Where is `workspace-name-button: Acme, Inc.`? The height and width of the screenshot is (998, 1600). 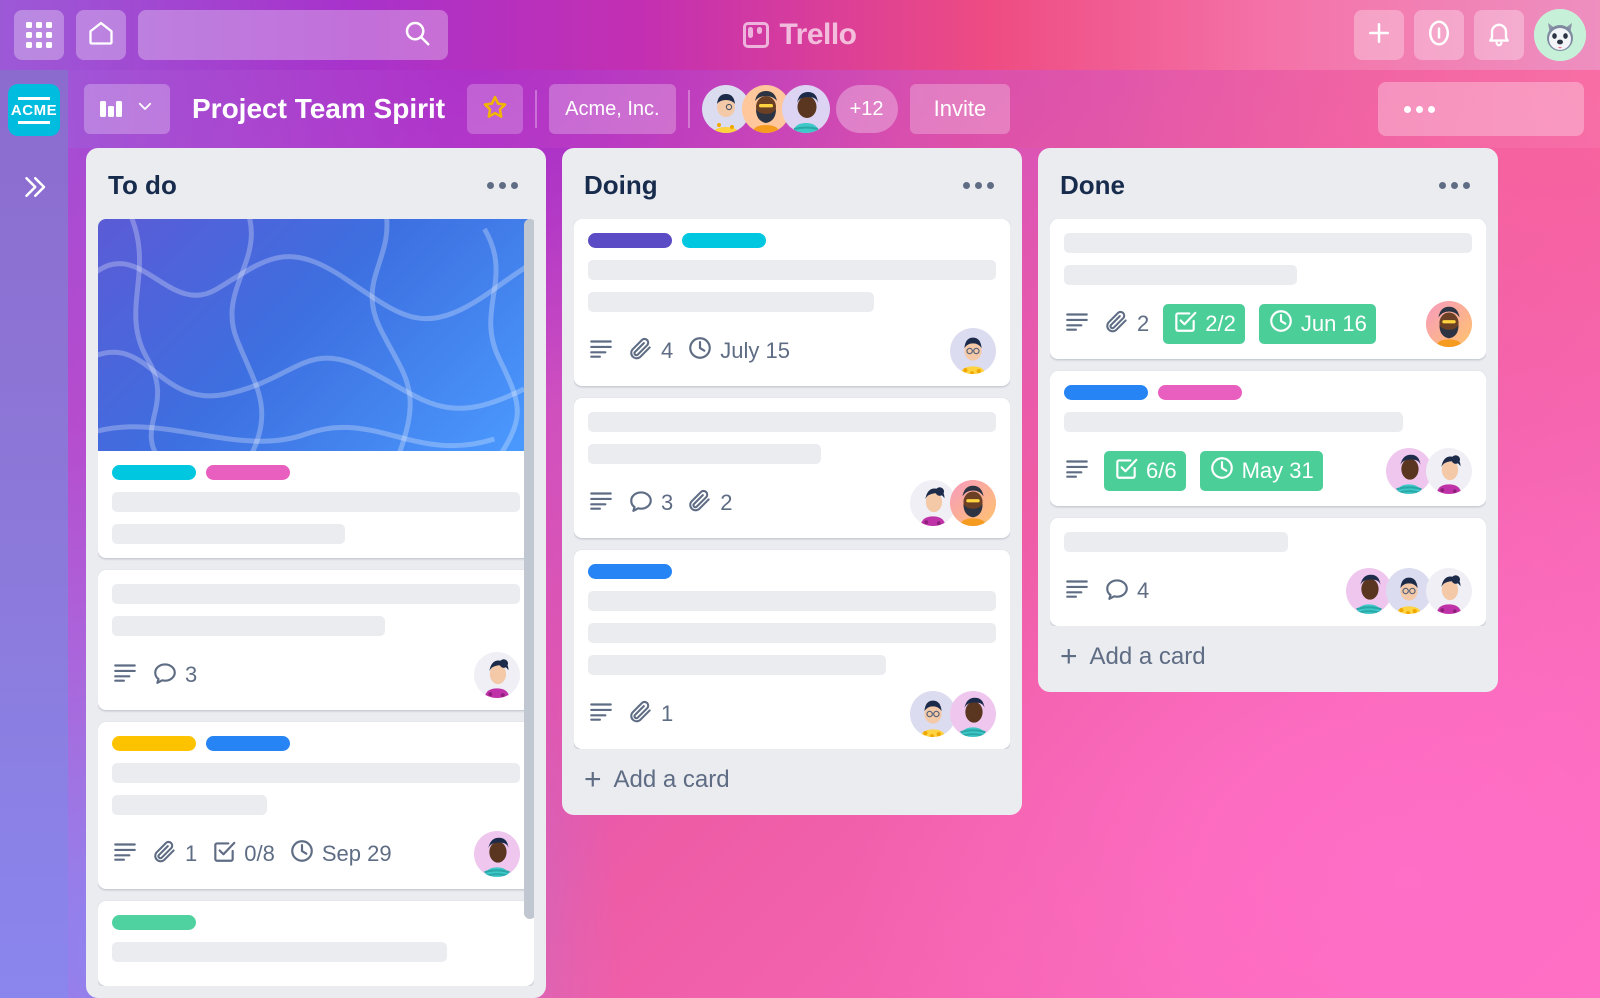 workspace-name-button: Acme, Inc. is located at coordinates (612, 109).